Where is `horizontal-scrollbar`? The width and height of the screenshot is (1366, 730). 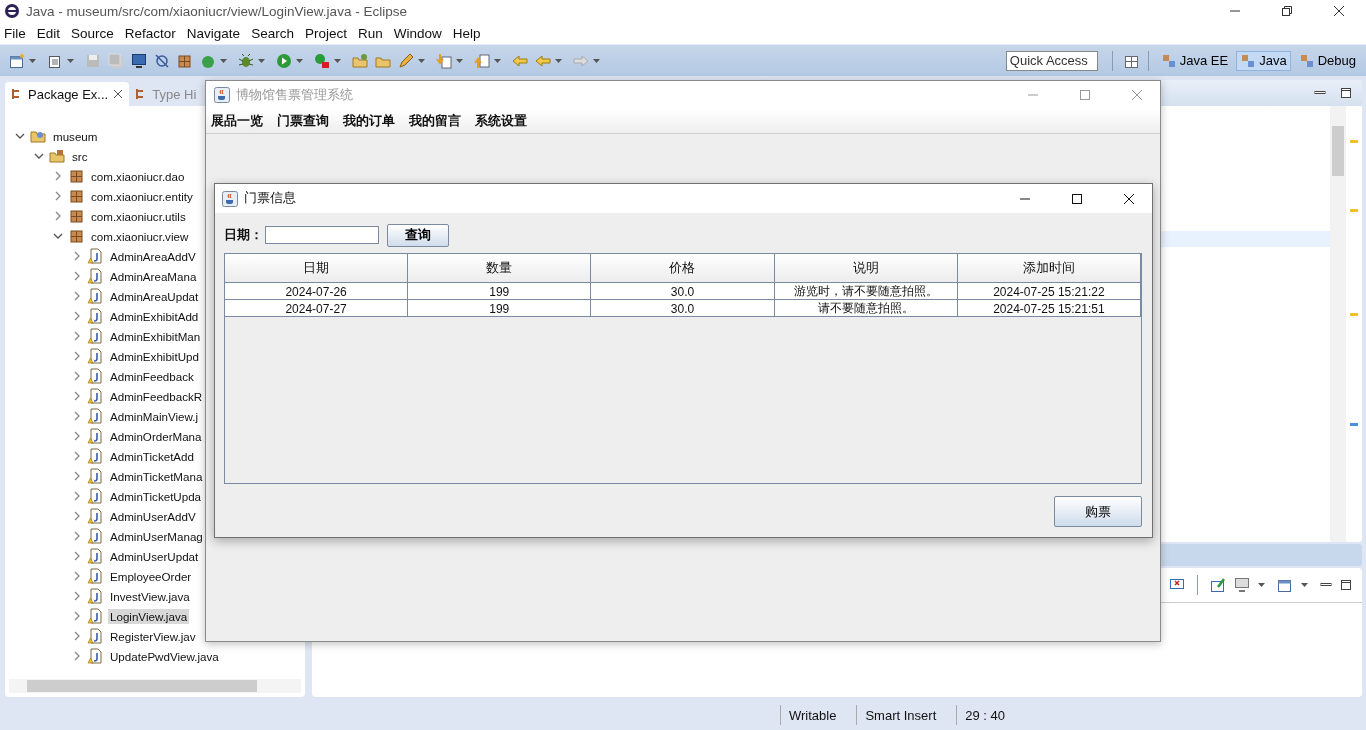
horizontal-scrollbar is located at coordinates (155, 686).